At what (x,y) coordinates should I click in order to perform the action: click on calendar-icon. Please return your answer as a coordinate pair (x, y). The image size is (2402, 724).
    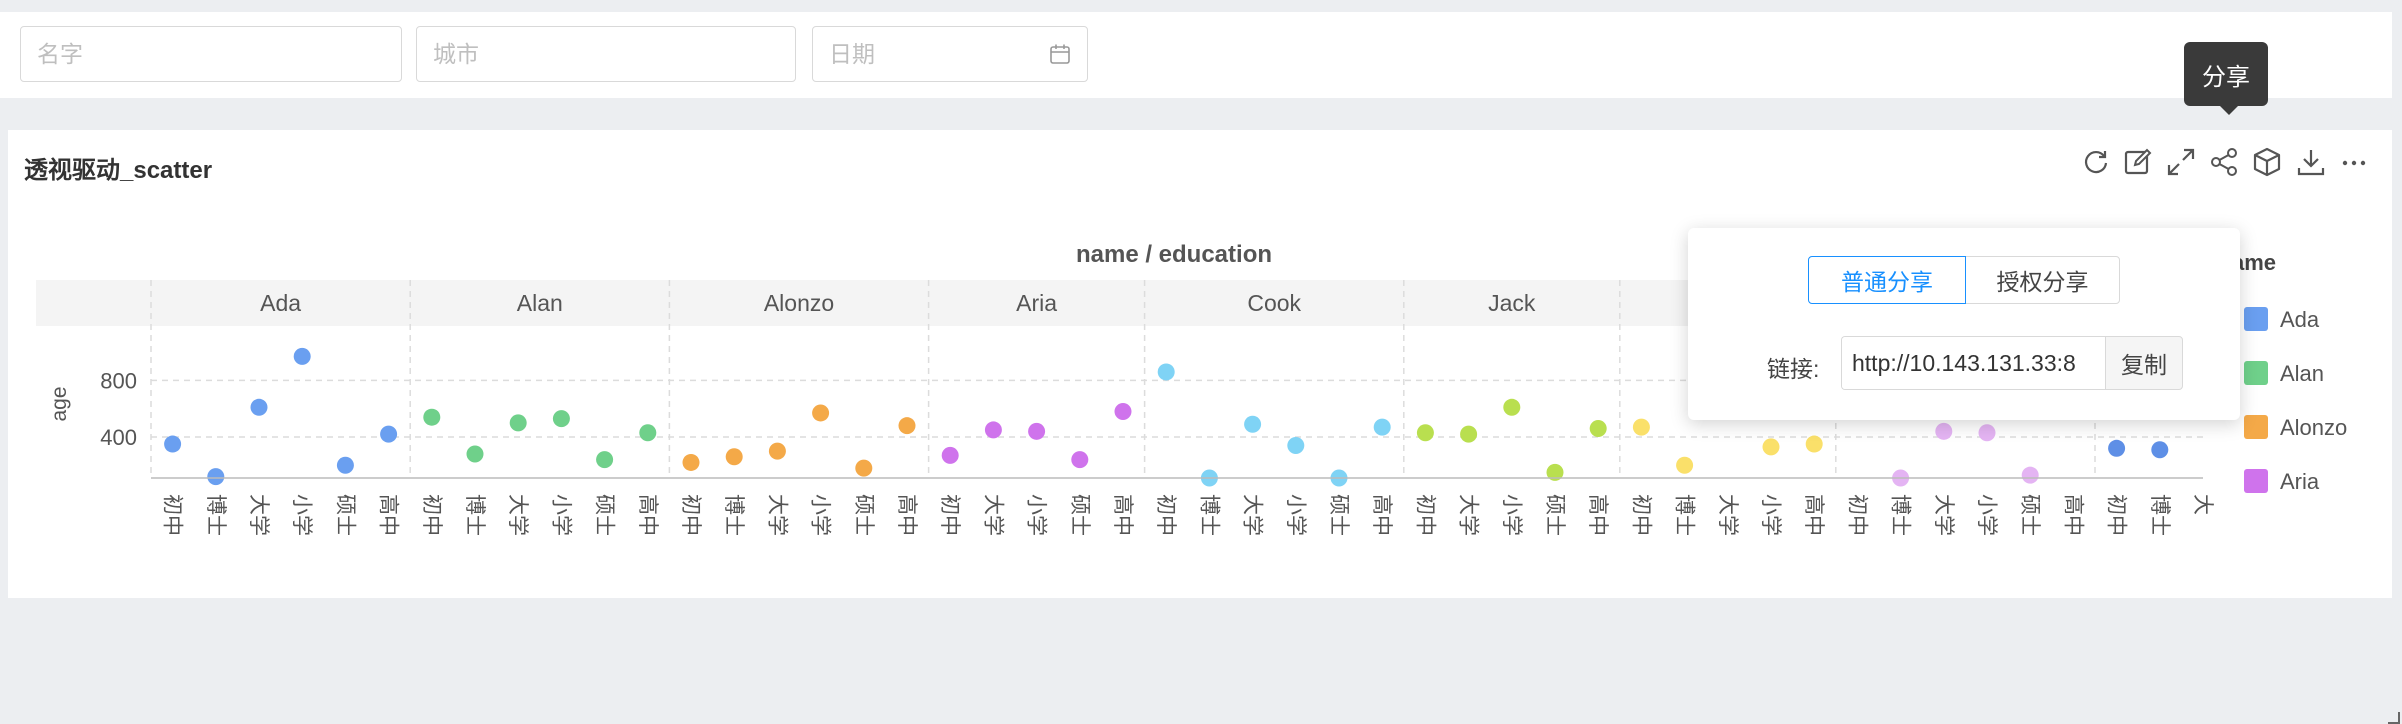
    Looking at the image, I should click on (1060, 54).